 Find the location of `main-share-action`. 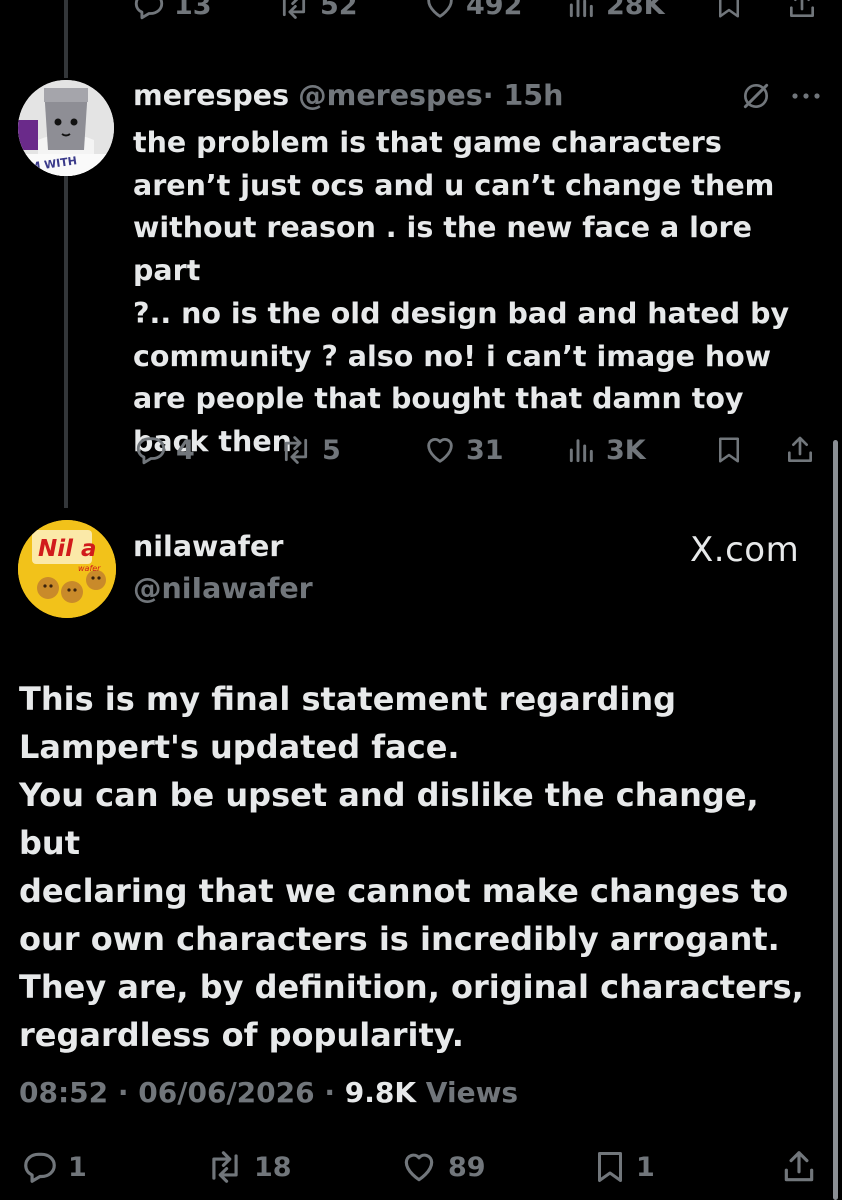

main-share-action is located at coordinates (799, 1167).